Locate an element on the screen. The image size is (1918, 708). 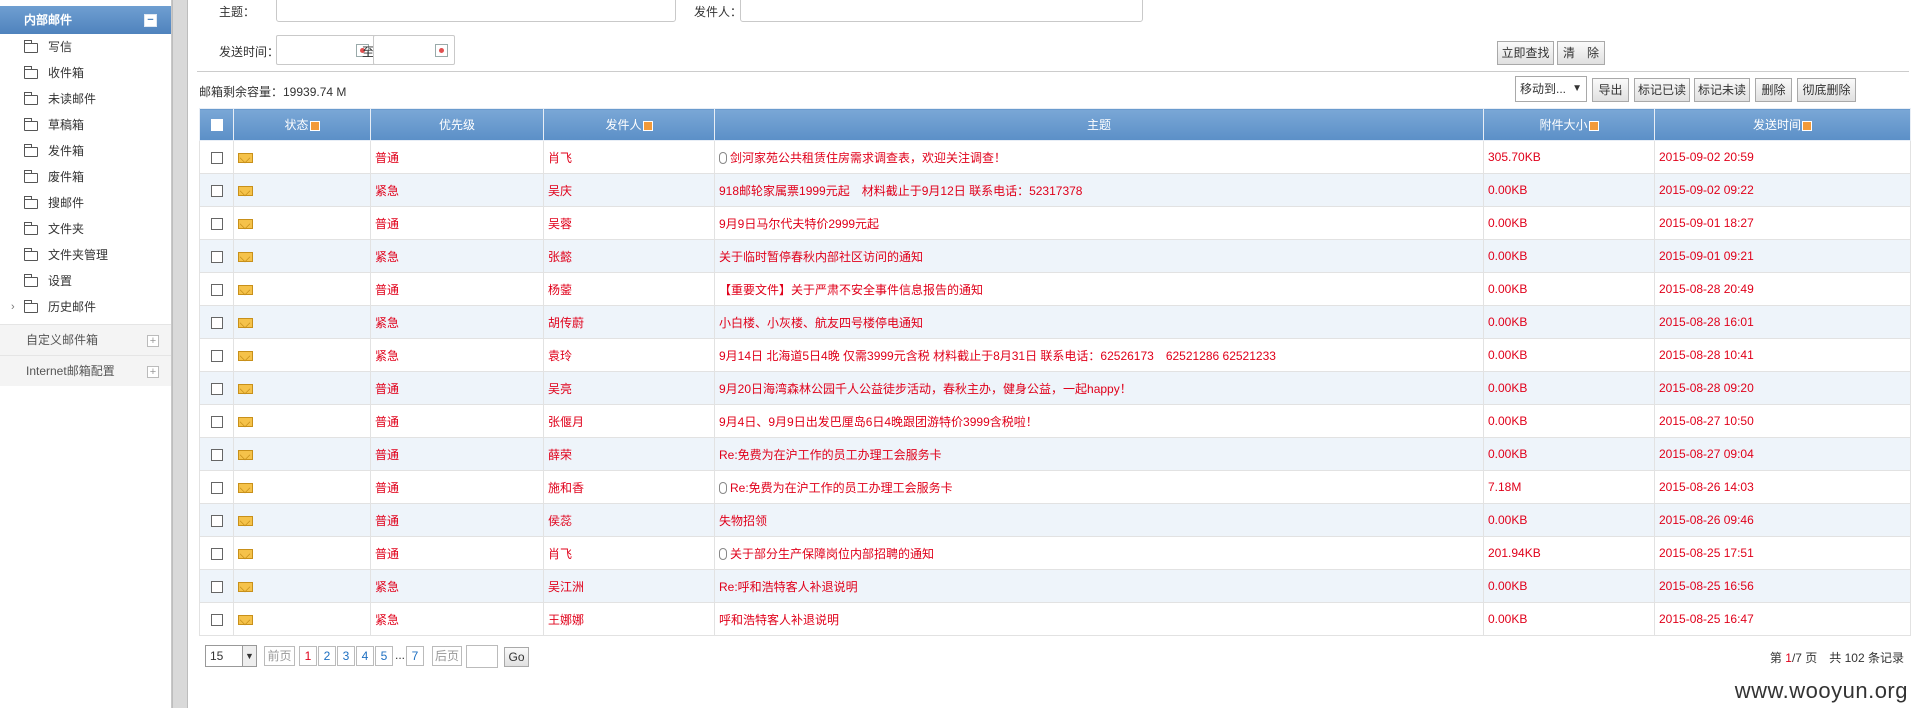
sender-cell: 胡传蔚 is located at coordinates (629, 322).